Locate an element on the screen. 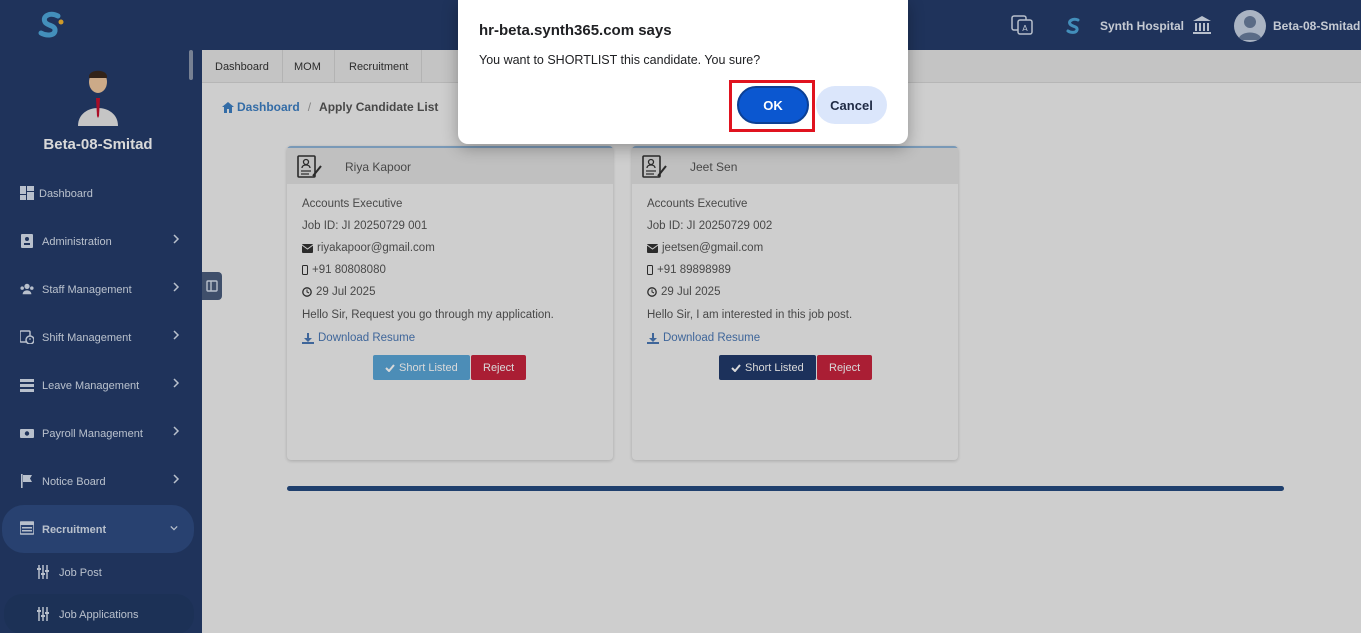  ok-button: OK is located at coordinates (773, 105).